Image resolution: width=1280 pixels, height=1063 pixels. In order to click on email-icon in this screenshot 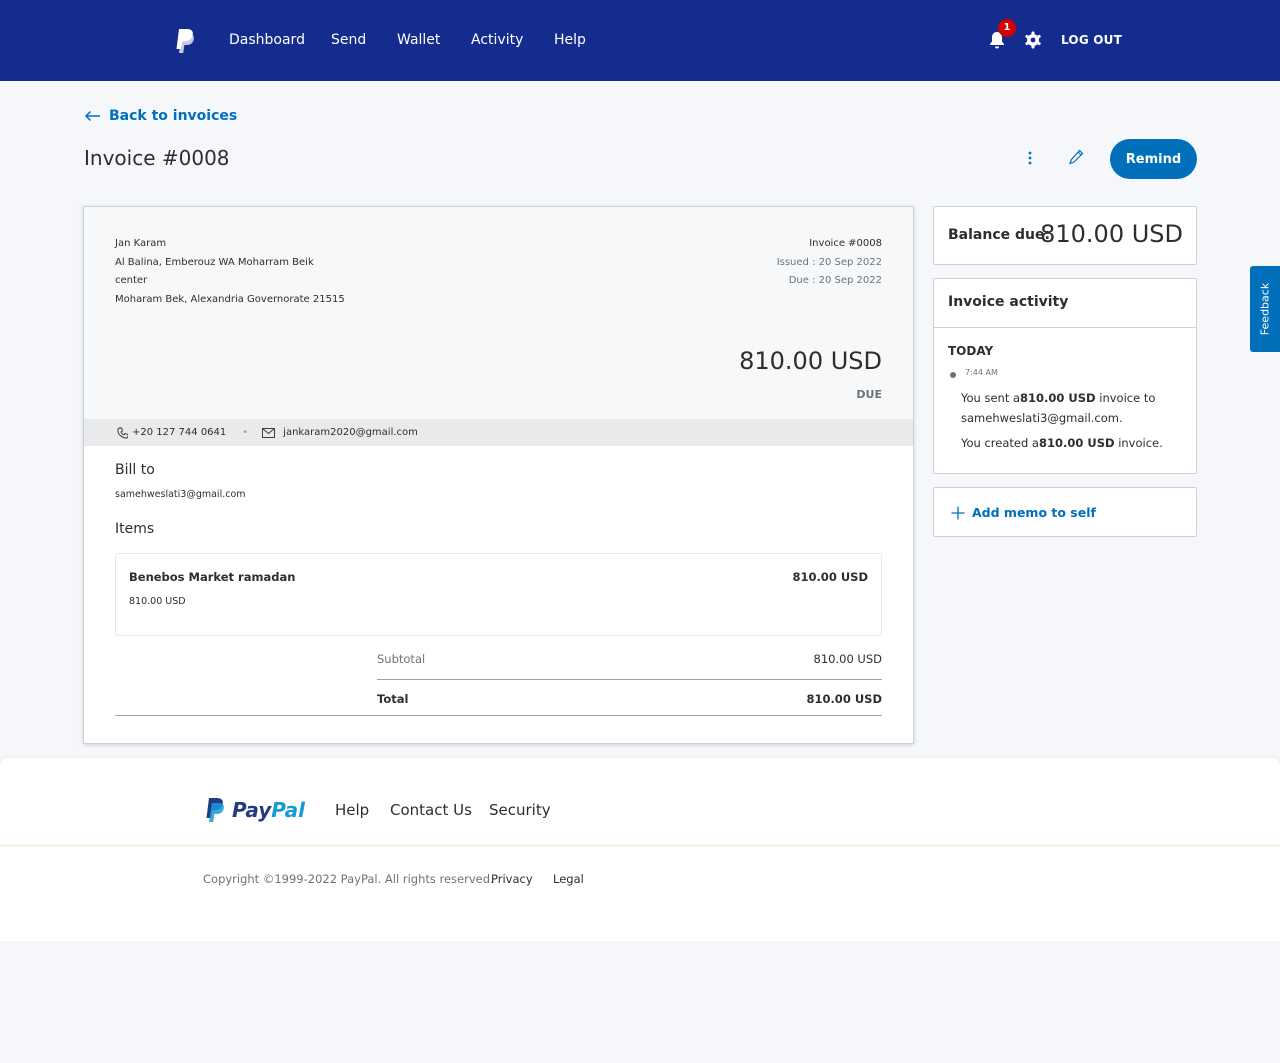, I will do `click(269, 432)`.